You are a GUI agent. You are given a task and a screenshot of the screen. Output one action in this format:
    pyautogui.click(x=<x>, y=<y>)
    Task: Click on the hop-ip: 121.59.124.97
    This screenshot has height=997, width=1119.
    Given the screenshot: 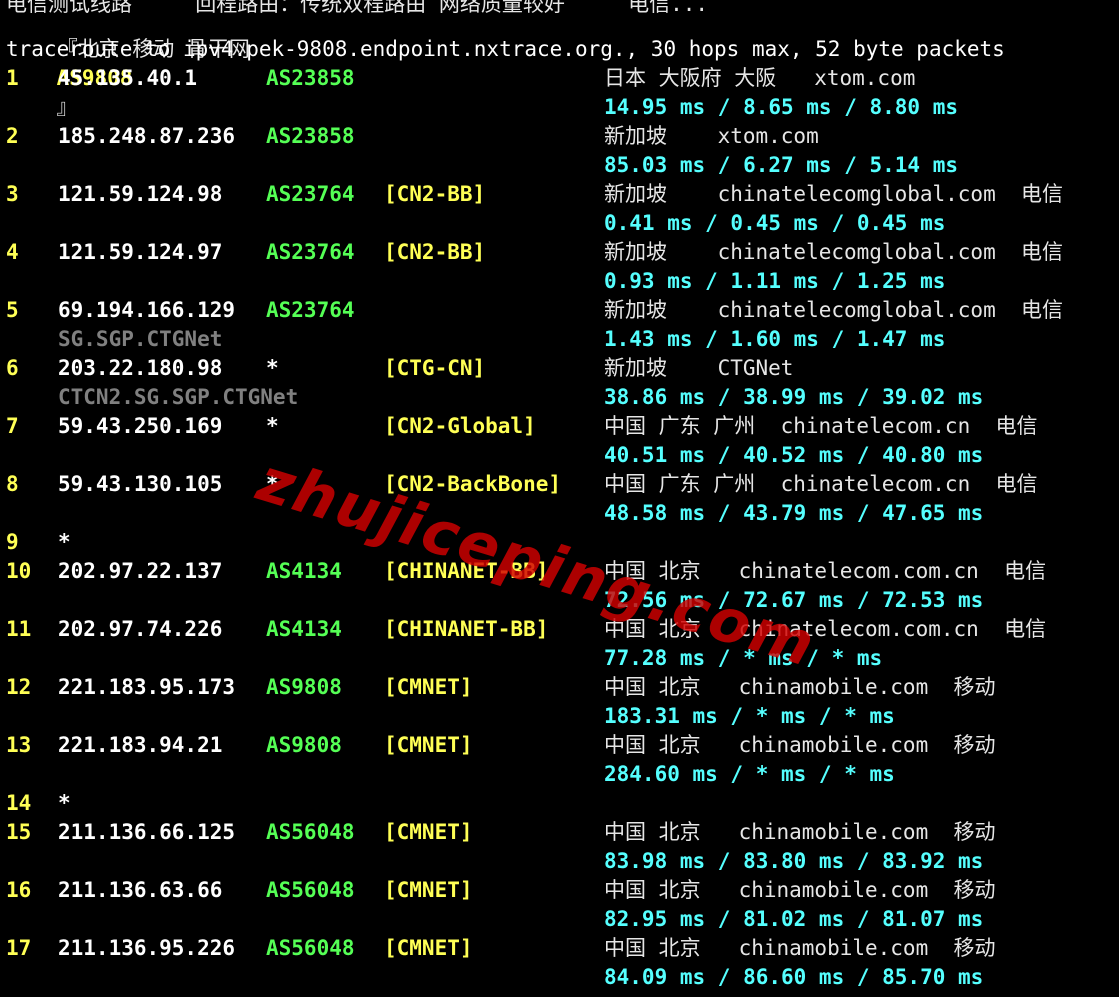 What is the action you would take?
    pyautogui.click(x=140, y=252)
    